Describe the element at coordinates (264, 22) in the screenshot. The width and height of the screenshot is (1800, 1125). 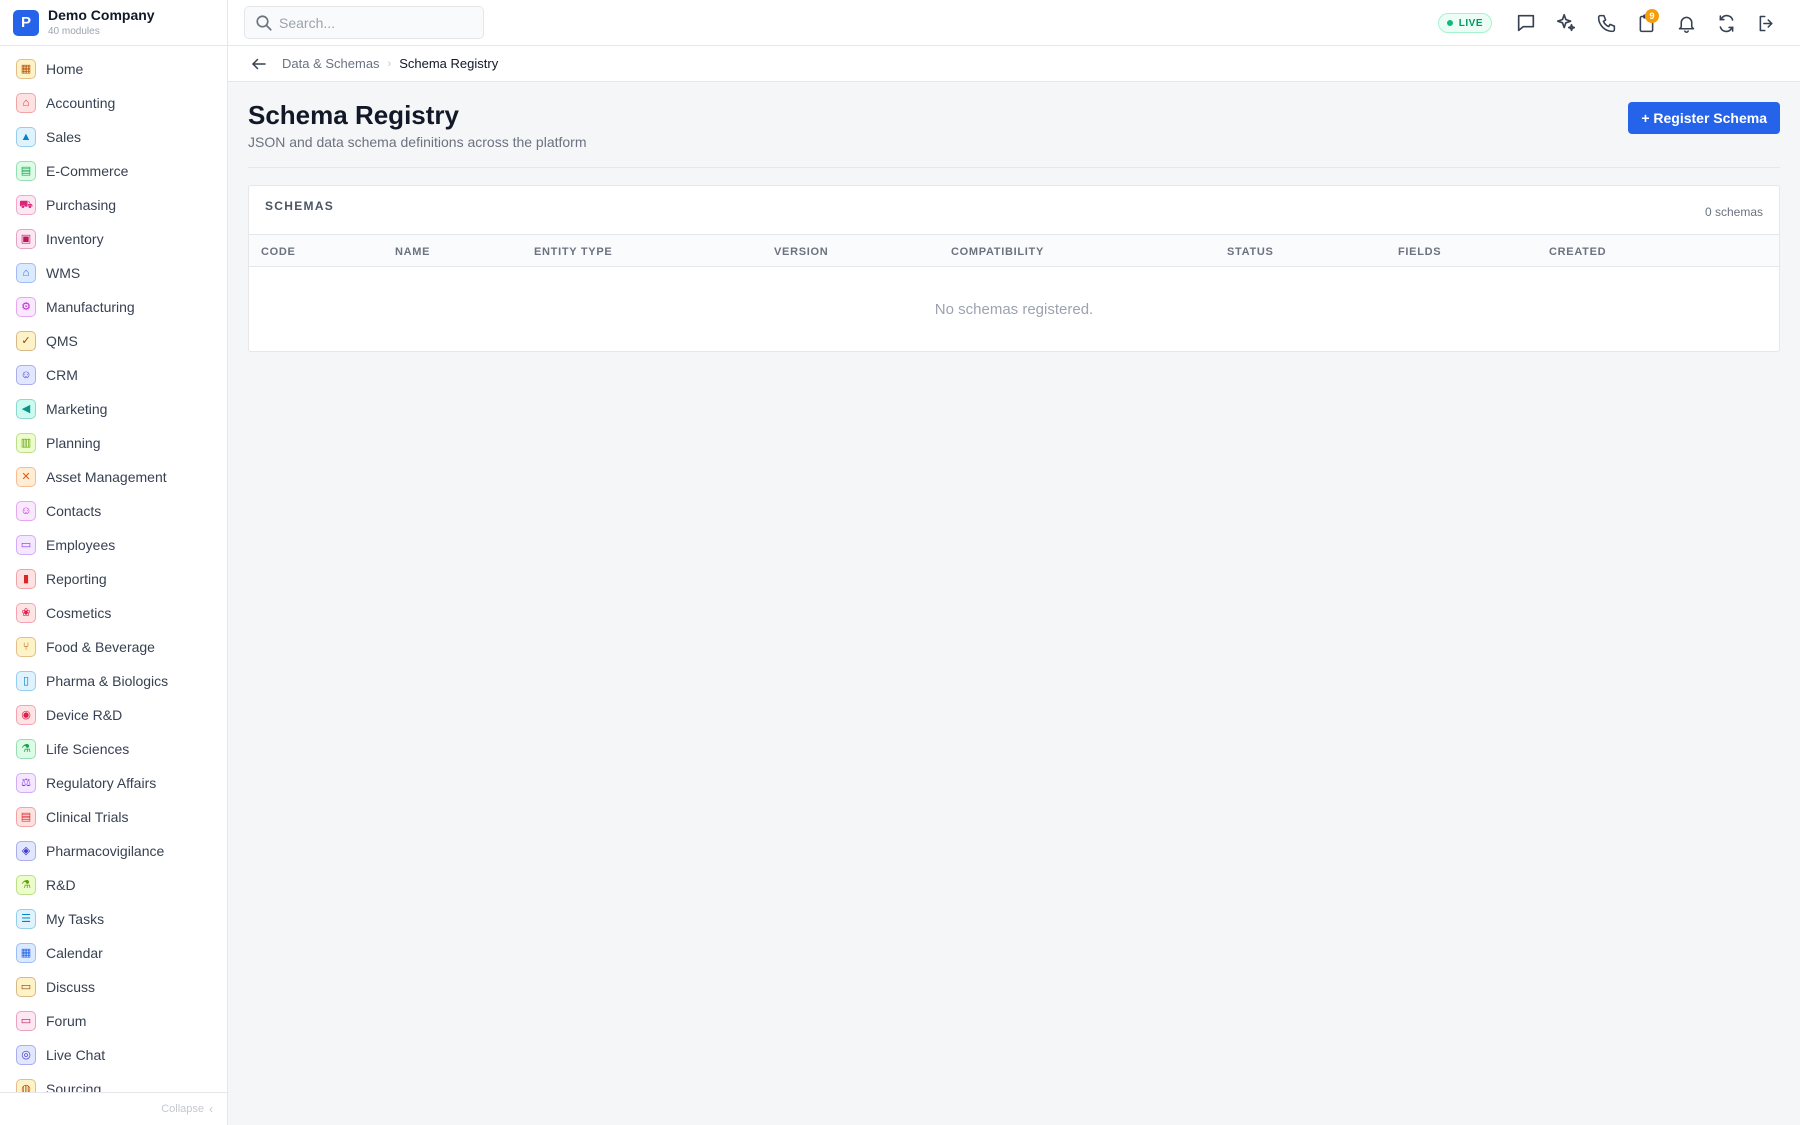
I see `search-icon` at that location.